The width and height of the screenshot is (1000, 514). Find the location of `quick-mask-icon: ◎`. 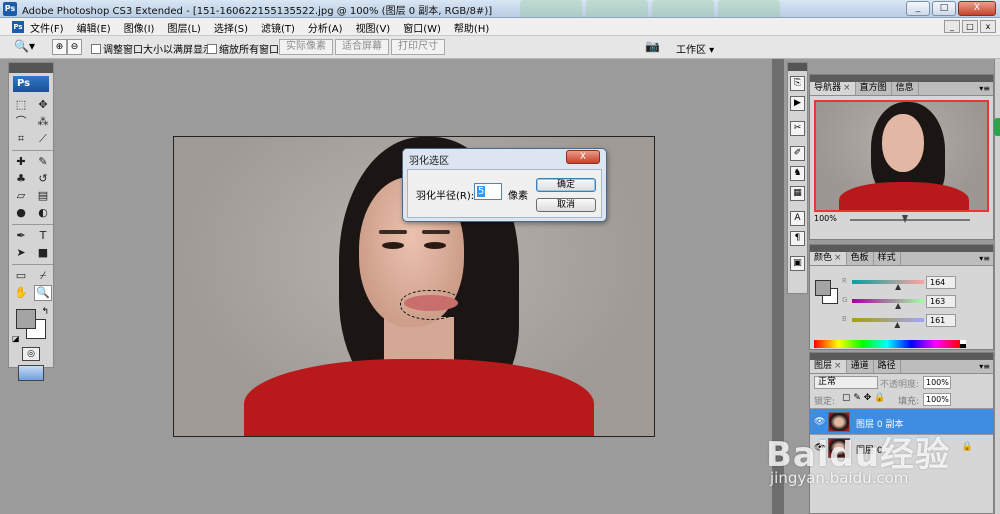

quick-mask-icon: ◎ is located at coordinates (31, 354).